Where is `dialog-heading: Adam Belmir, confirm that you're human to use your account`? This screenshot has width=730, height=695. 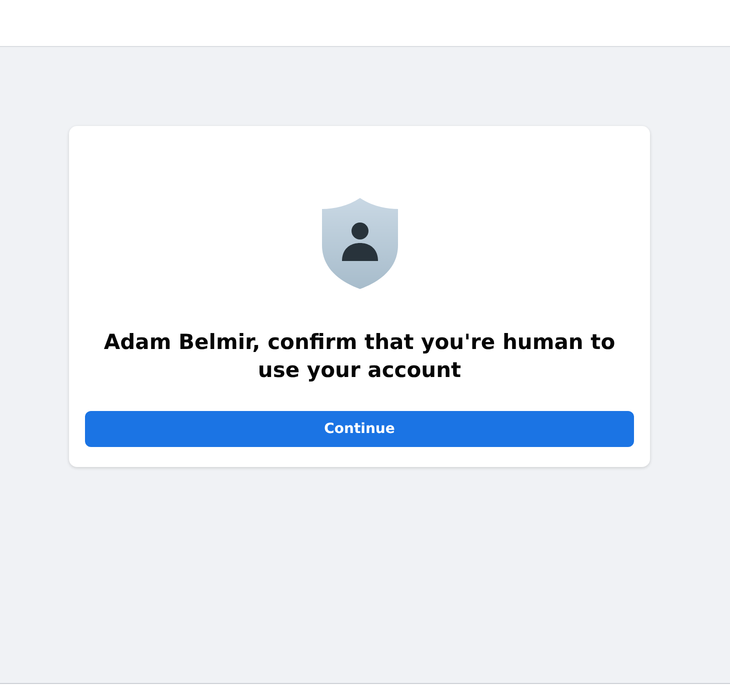
dialog-heading: Adam Belmir, confirm that you're human to use your account is located at coordinates (359, 356).